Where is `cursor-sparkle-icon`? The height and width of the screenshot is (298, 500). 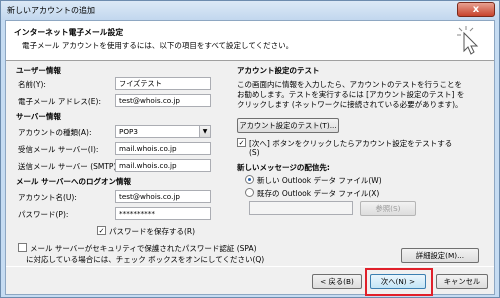 cursor-sparkle-icon is located at coordinates (468, 40).